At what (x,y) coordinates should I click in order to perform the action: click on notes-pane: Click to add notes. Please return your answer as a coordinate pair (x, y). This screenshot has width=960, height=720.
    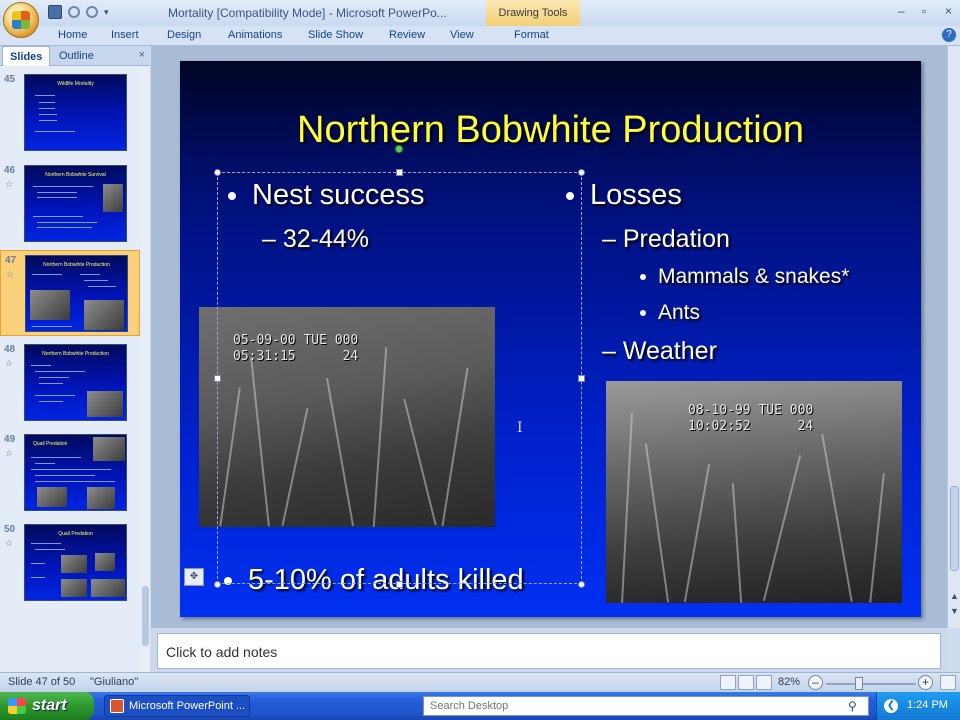
    Looking at the image, I should click on (549, 650).